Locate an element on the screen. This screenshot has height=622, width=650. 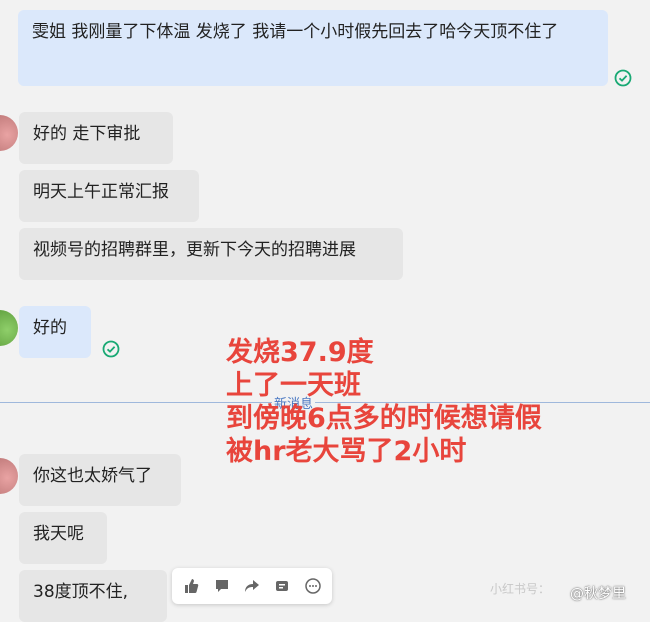
message-bubble-incoming: 好的 走下审批 is located at coordinates (96, 138).